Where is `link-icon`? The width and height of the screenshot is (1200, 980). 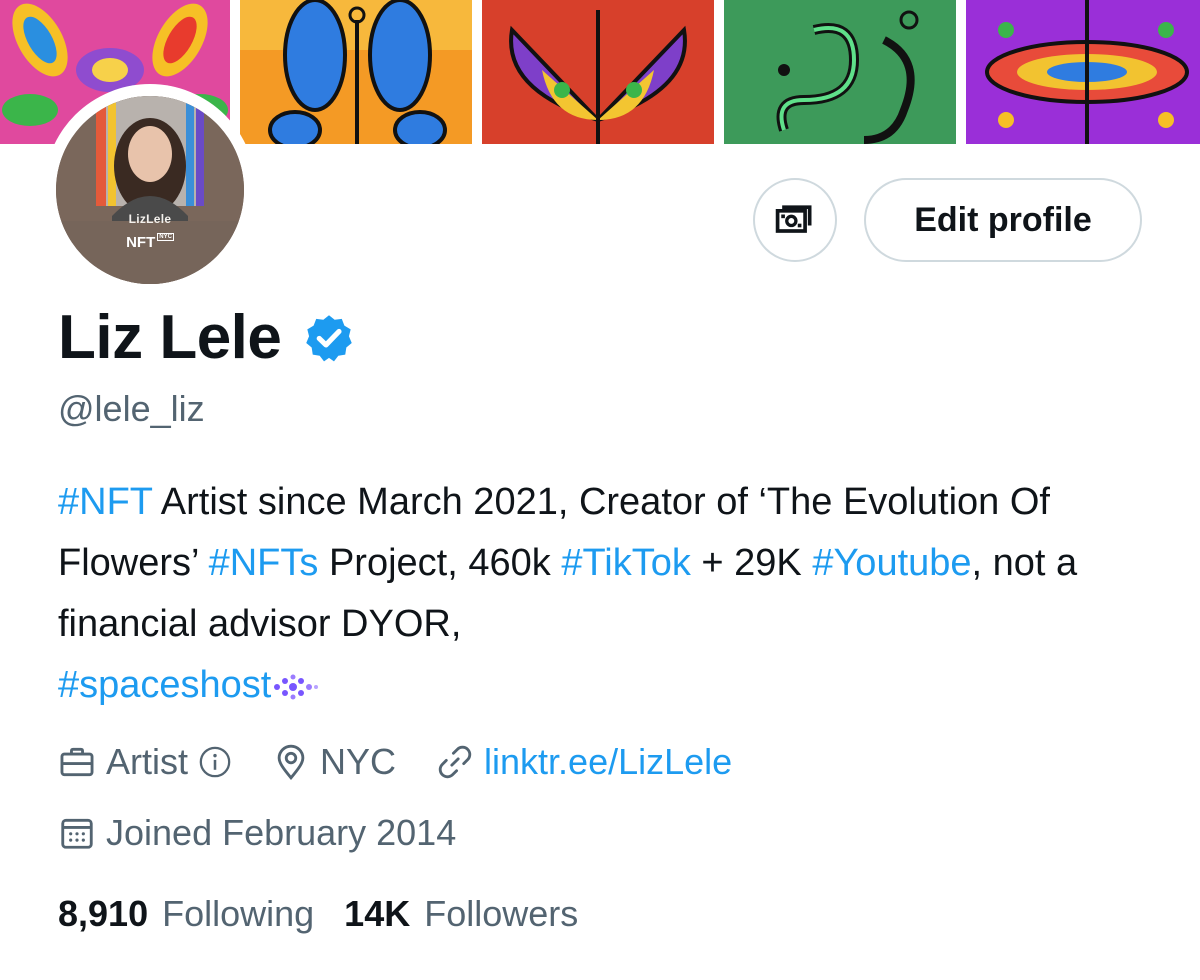 link-icon is located at coordinates (455, 762).